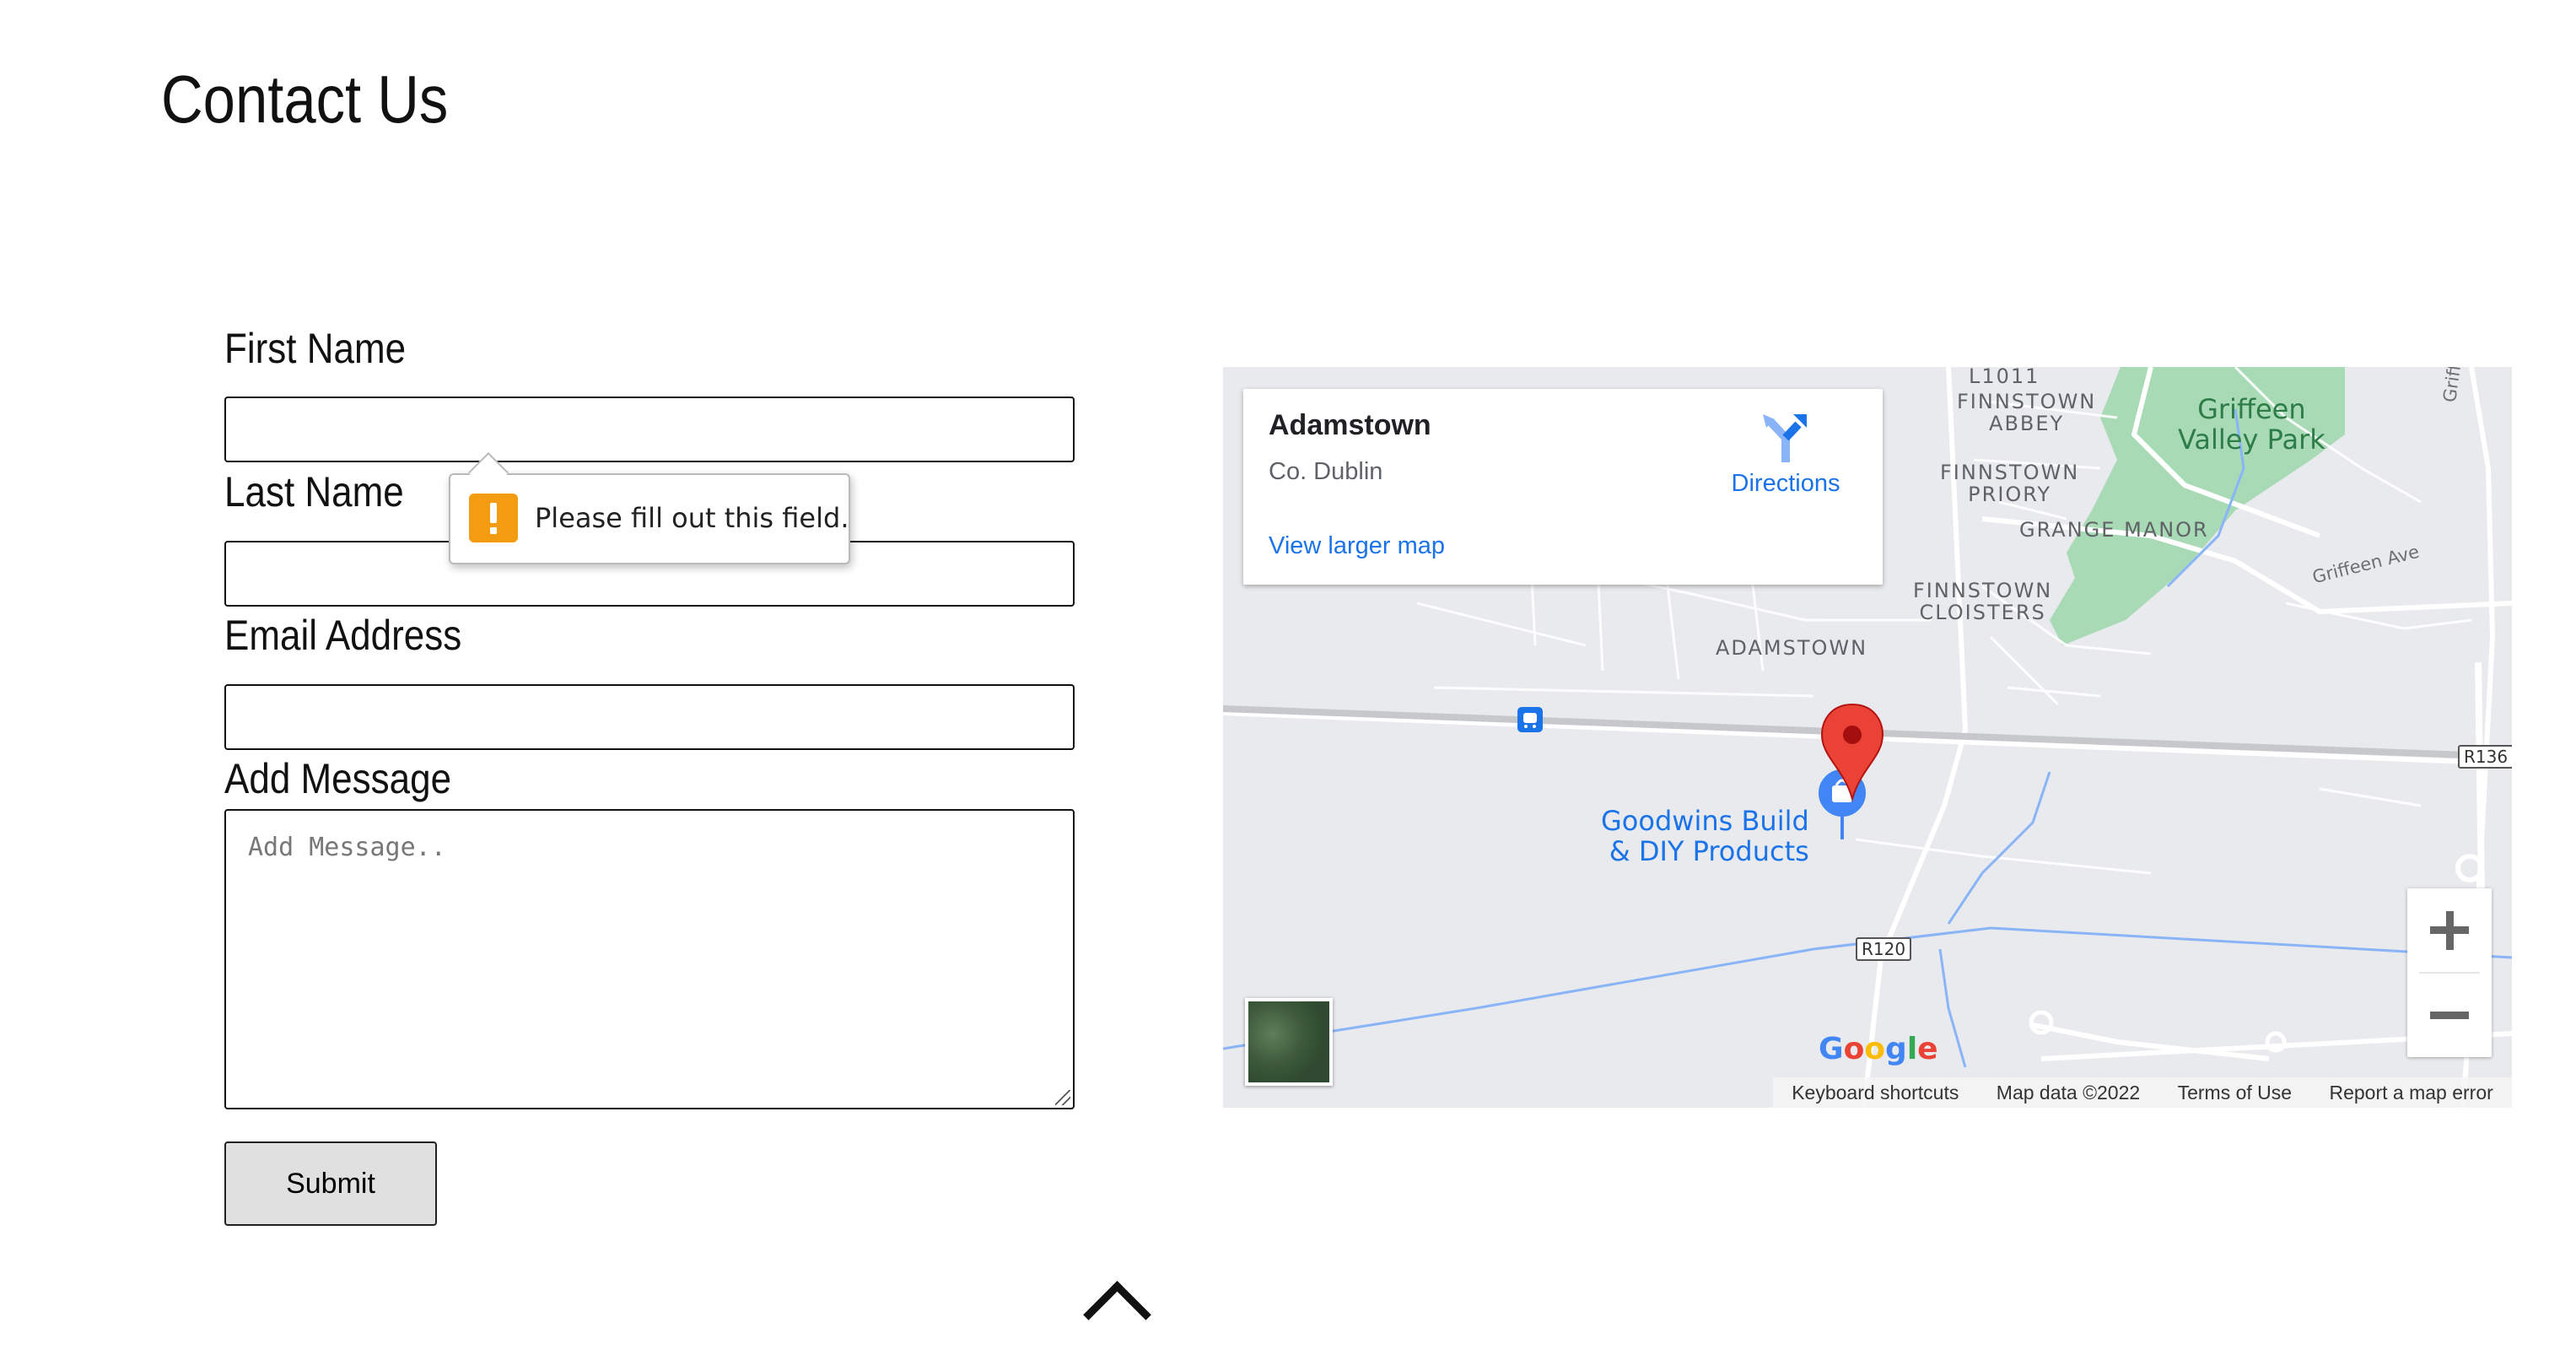 The height and width of the screenshot is (1349, 2576). Describe the element at coordinates (1878, 1049) in the screenshot. I see `google-logo: Google` at that location.